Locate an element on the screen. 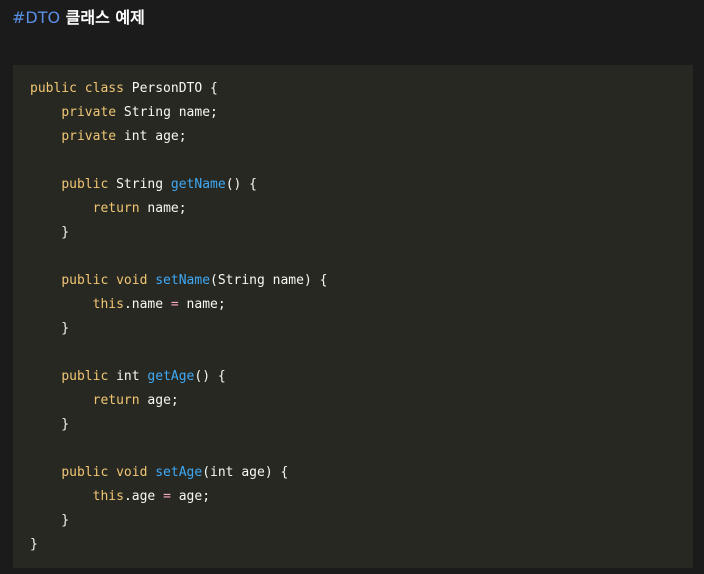  code-token: (int age) { is located at coordinates (245, 472).